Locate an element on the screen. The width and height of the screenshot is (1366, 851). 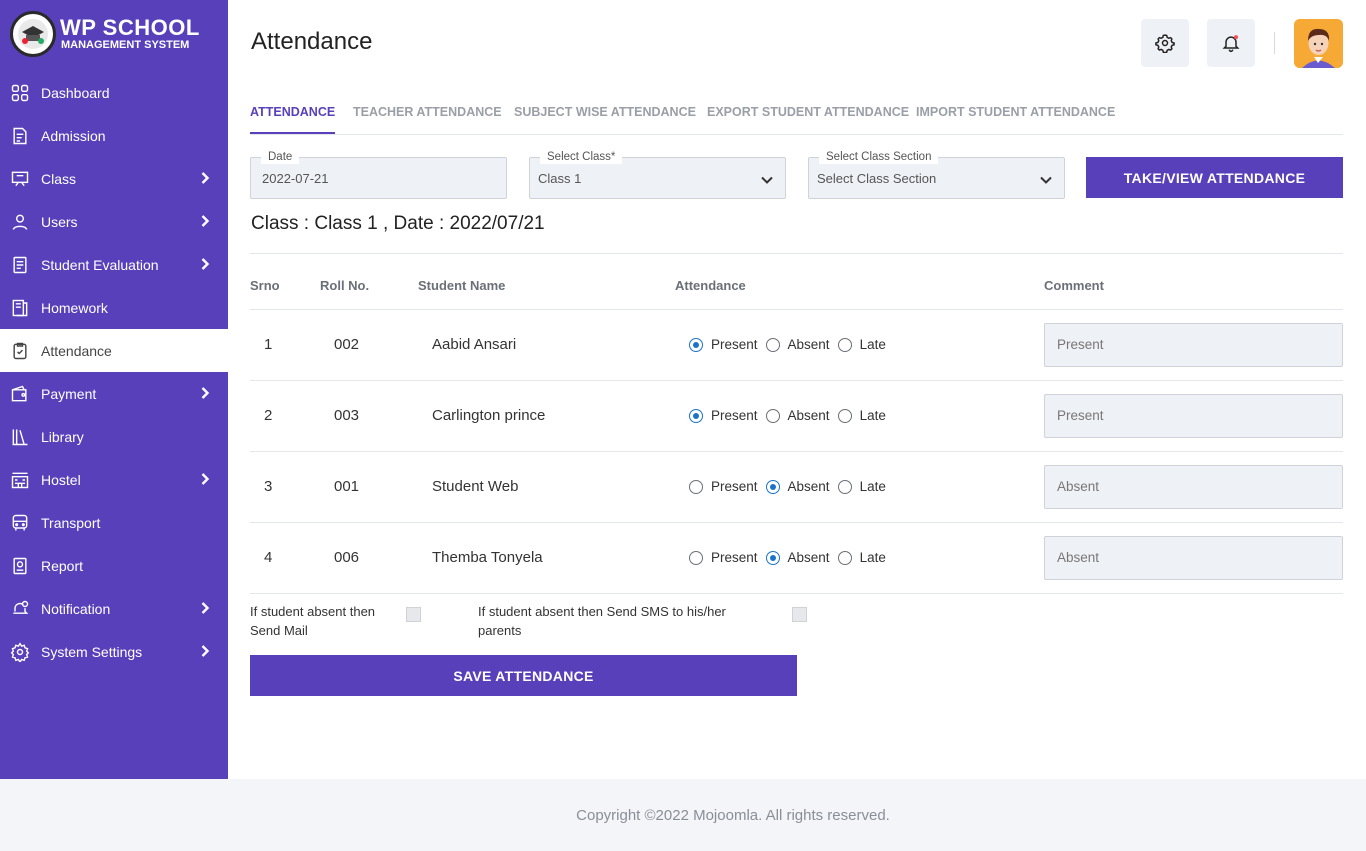
page-title: Attendance is located at coordinates (312, 41).